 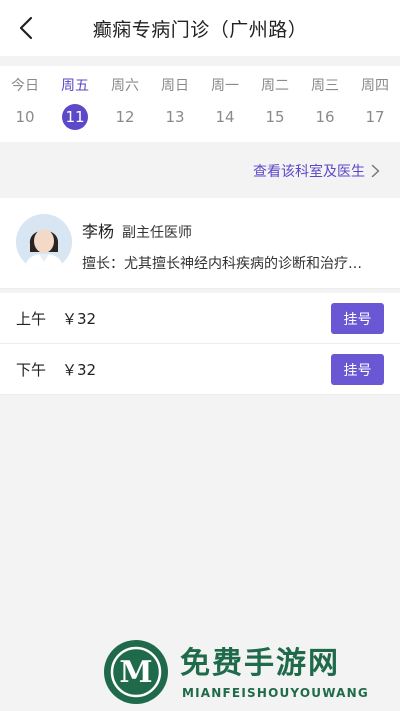 I want to click on doctor-avatar, so click(x=44, y=242).